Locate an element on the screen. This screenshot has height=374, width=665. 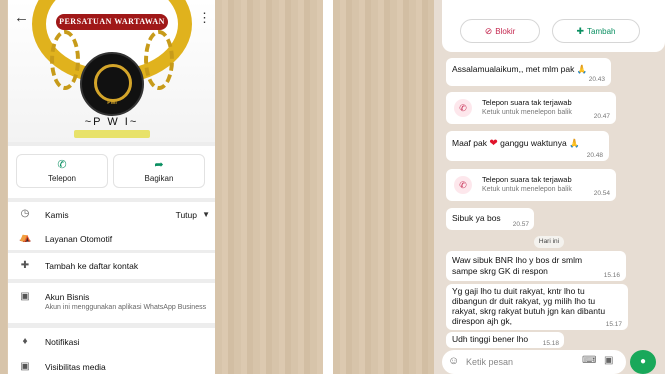
message-text: Assalamualaikum,, met mlm pak 🙏 is located at coordinates (520, 69).